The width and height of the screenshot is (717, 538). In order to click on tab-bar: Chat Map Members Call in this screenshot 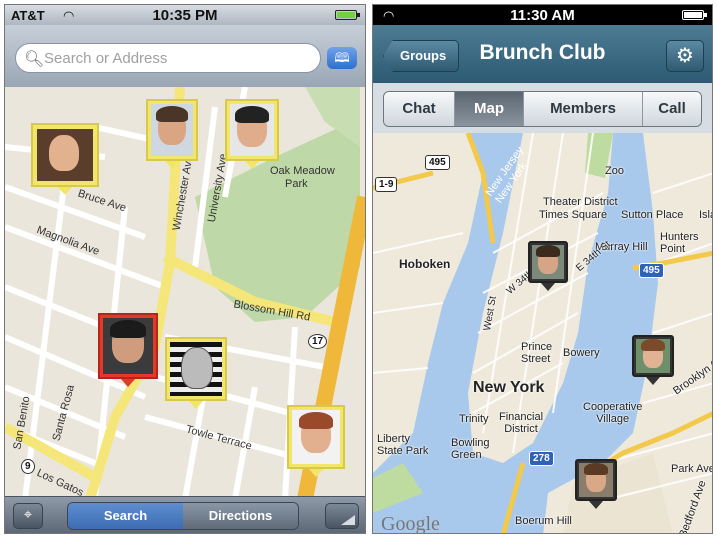, I will do `click(542, 108)`.